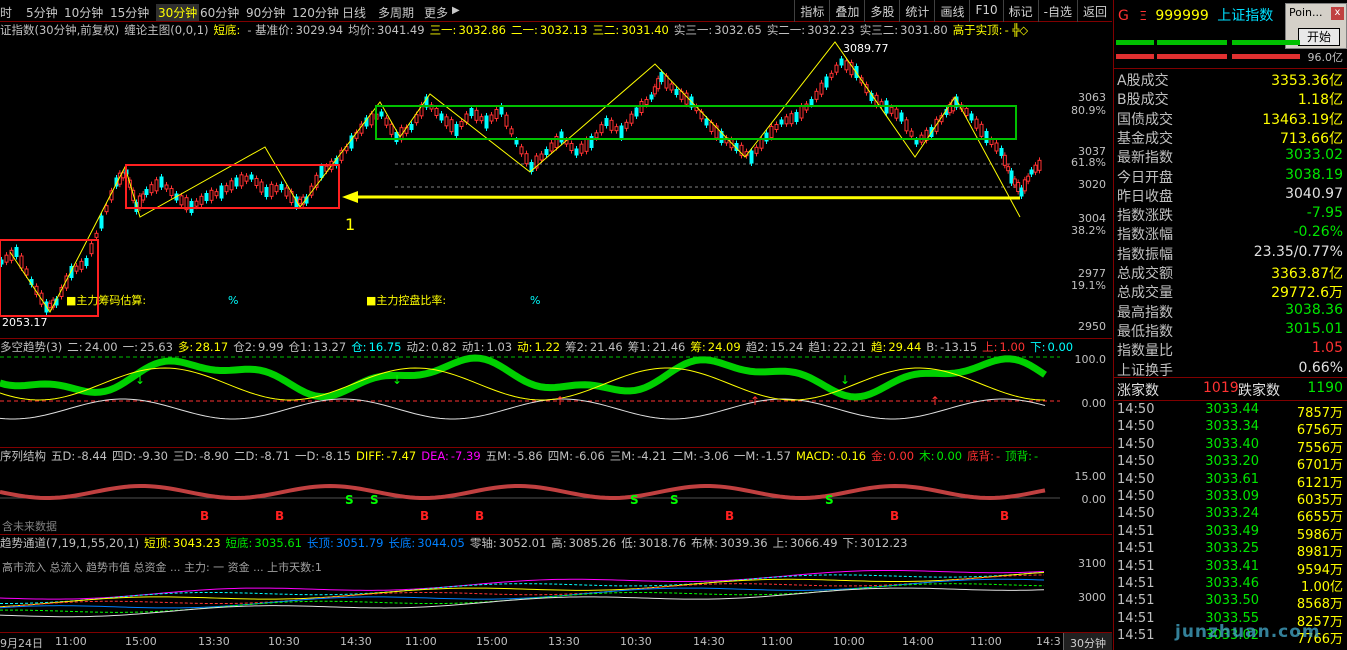  I want to click on toolbar-button-7: -自选, so click(1057, 11).